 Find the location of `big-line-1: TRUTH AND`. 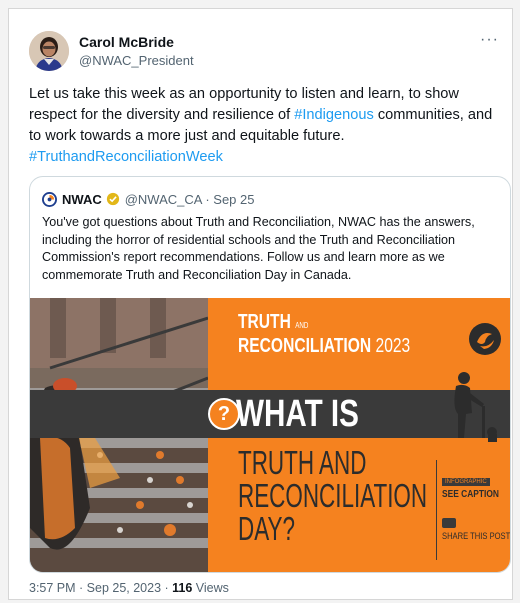

big-line-1: TRUTH AND is located at coordinates (302, 462).